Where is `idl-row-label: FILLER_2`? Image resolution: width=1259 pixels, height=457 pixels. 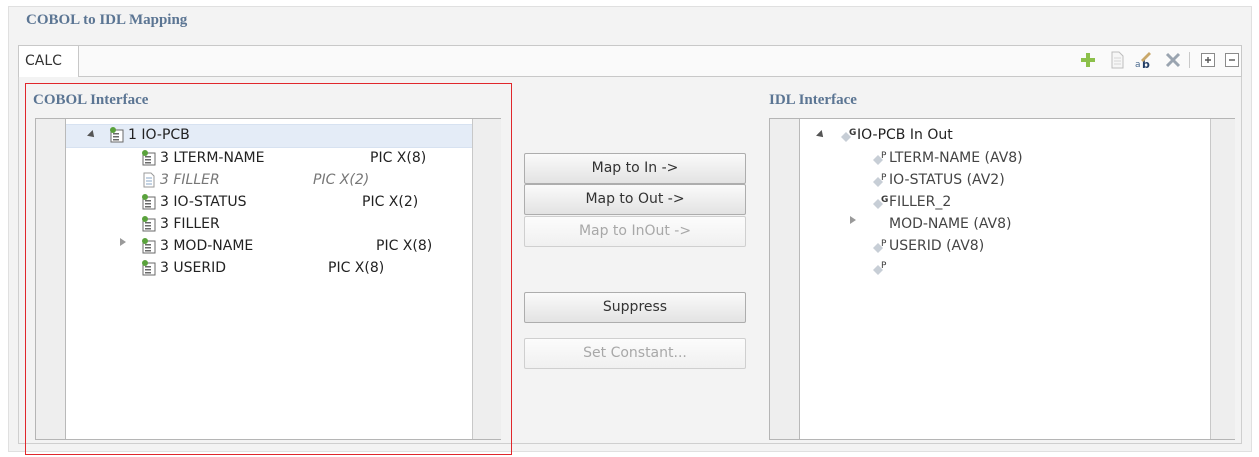 idl-row-label: FILLER_2 is located at coordinates (920, 202).